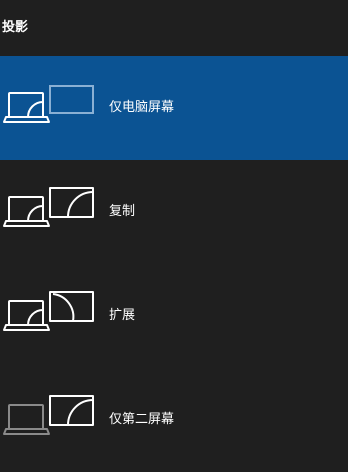 The width and height of the screenshot is (348, 472). Describe the element at coordinates (50, 420) in the screenshot. I see `second-screen-only-icon` at that location.